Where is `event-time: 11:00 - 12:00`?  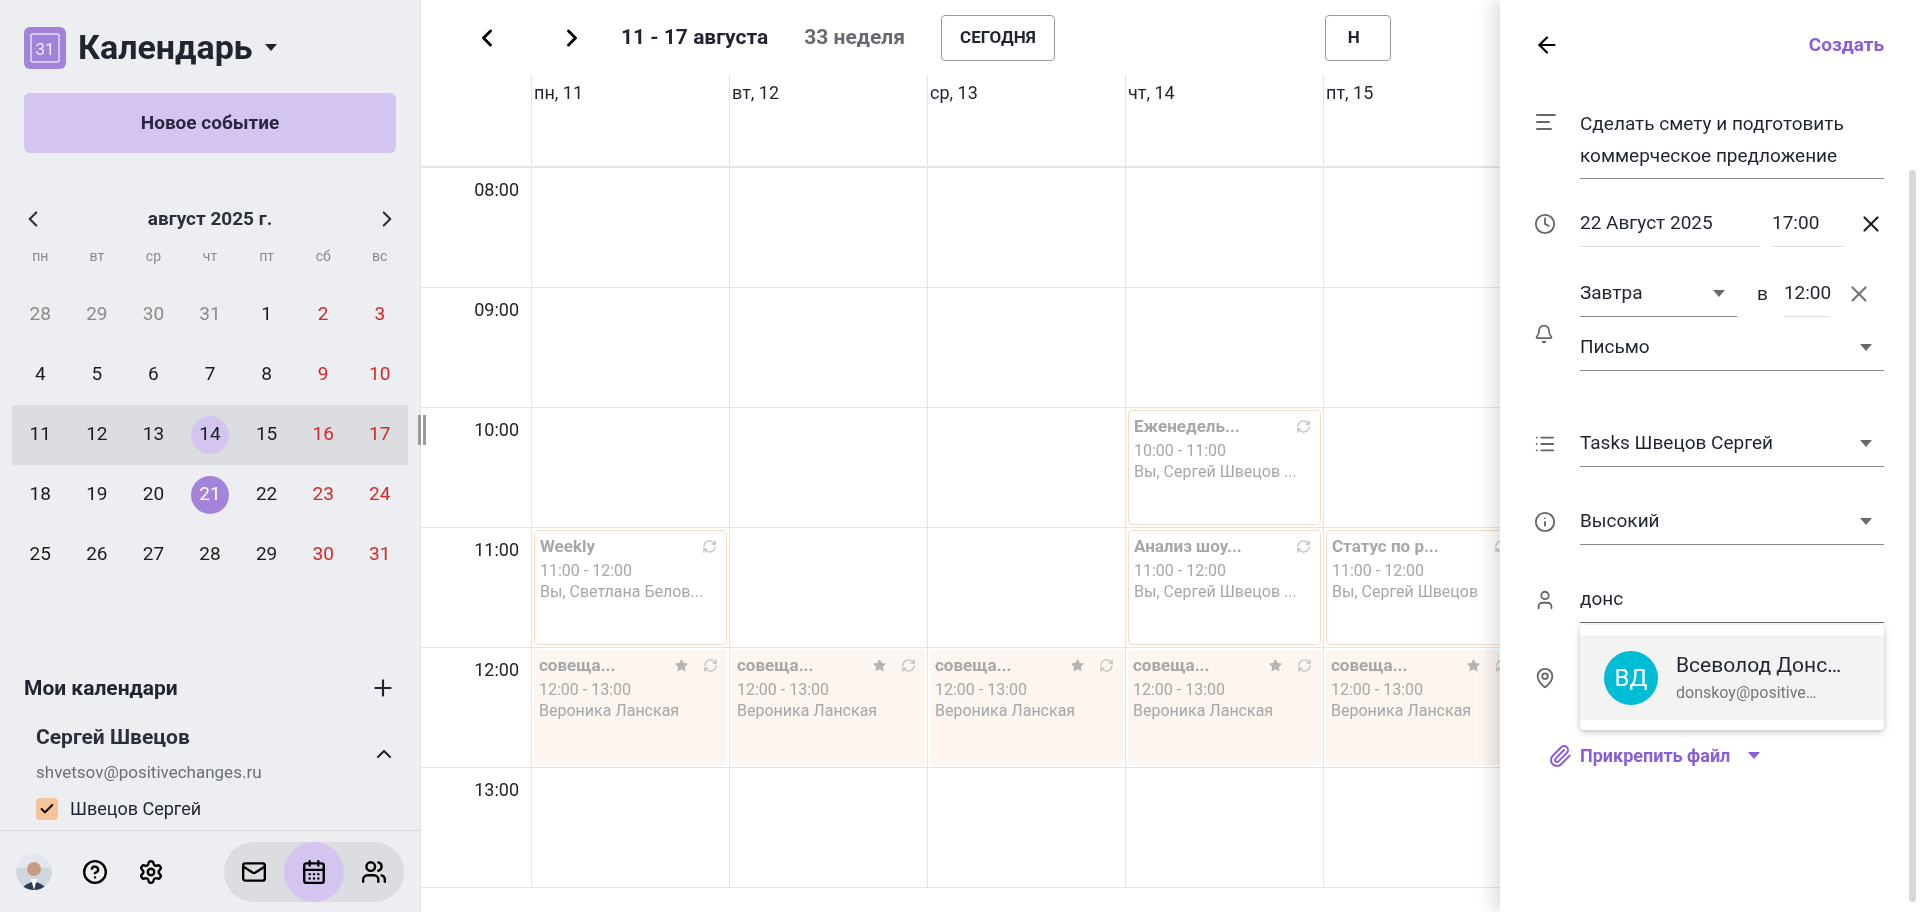 event-time: 11:00 - 12:00 is located at coordinates (1181, 570).